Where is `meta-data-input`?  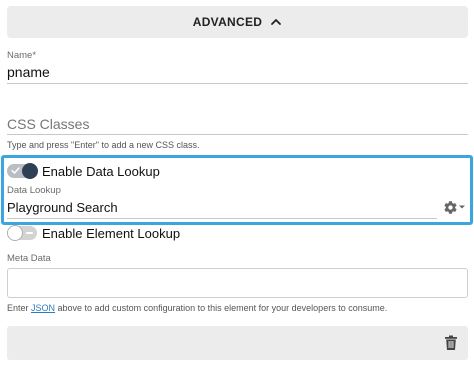
meta-data-input is located at coordinates (237, 283).